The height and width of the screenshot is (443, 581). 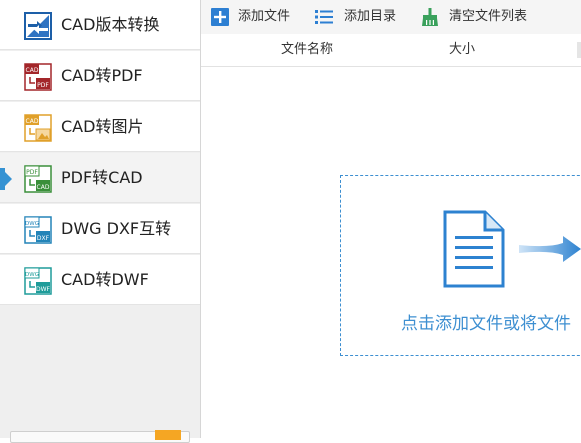 I want to click on sidebar-item-cad-to-image: CAD CAD转图片, so click(x=100, y=127).